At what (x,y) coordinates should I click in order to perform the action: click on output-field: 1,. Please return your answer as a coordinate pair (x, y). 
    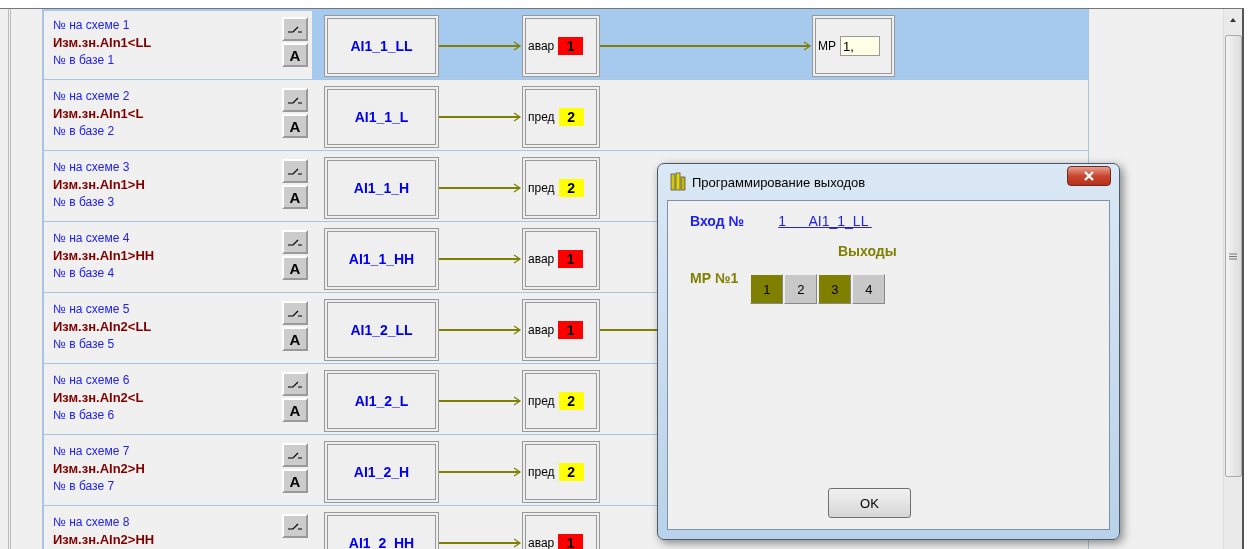
    Looking at the image, I should click on (860, 46).